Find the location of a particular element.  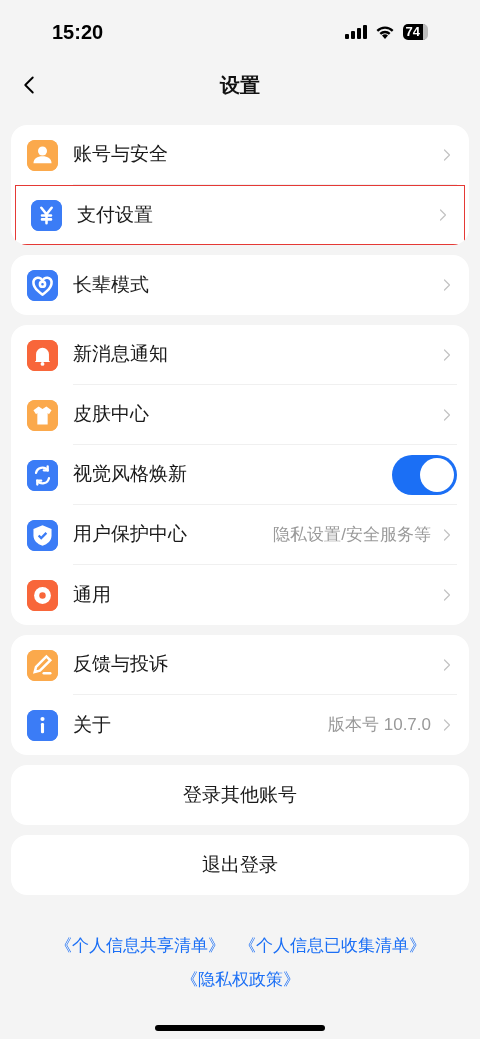

setting-label: 用户保护中心 is located at coordinates (130, 534).